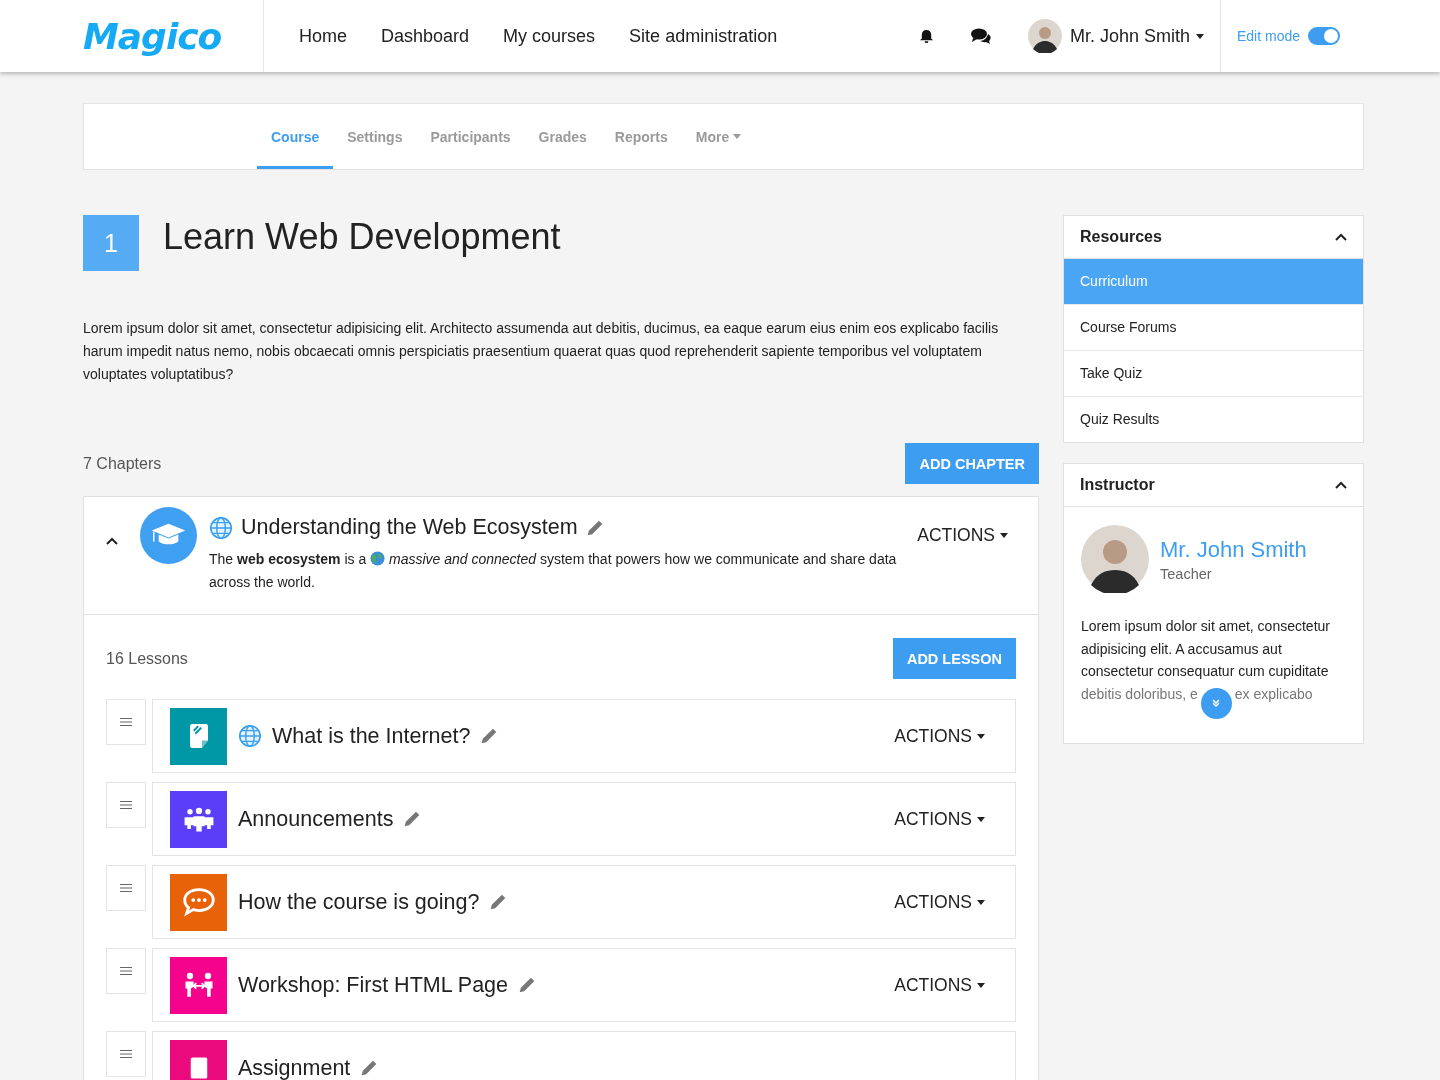 The height and width of the screenshot is (1080, 1440). Describe the element at coordinates (1206, 649) in the screenshot. I see `instructor-bio: Lorem ipsum dolor sit amet, consectetur adipisicing elit. A accusamus aut consectetur consequatur cum cupiditate` at that location.